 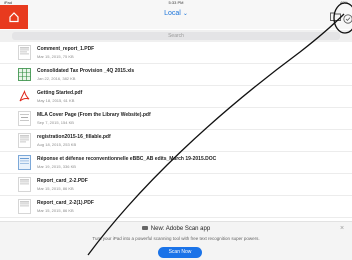 I want to click on file-name: Consolidated Tax Provision _4Q 2015.xls, so click(x=86, y=71).